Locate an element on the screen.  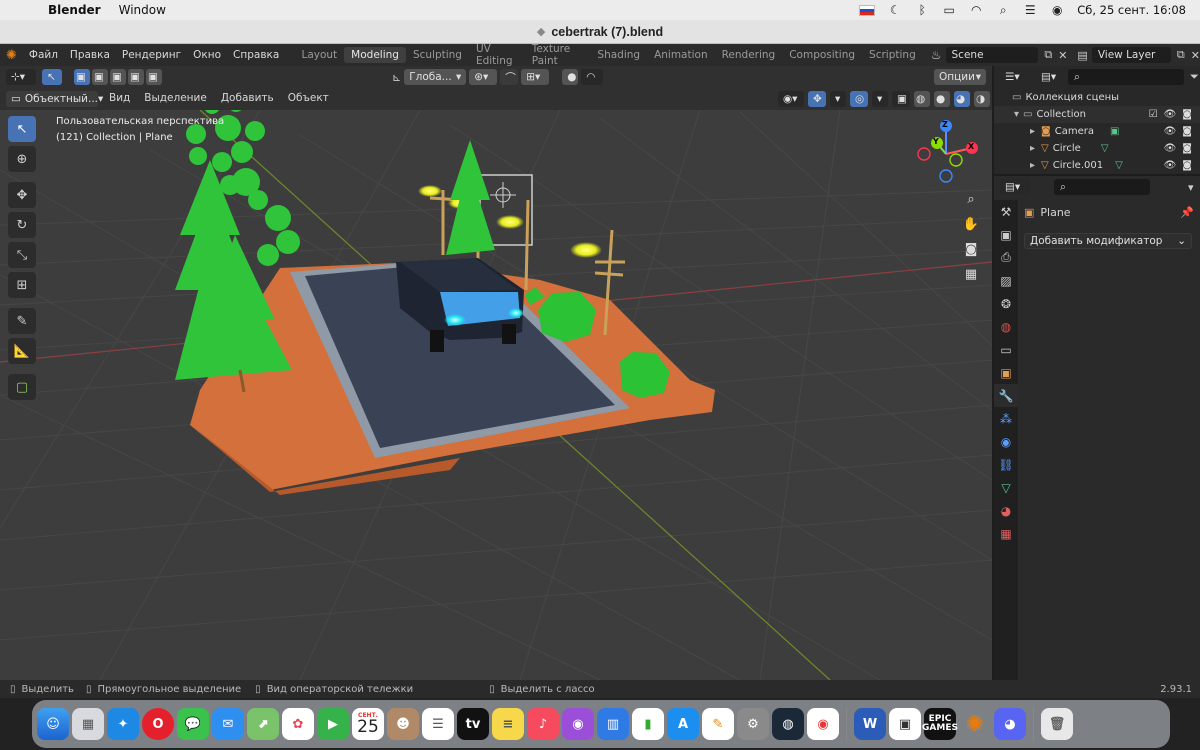
steam-icon: ◍ is located at coordinates (788, 724).